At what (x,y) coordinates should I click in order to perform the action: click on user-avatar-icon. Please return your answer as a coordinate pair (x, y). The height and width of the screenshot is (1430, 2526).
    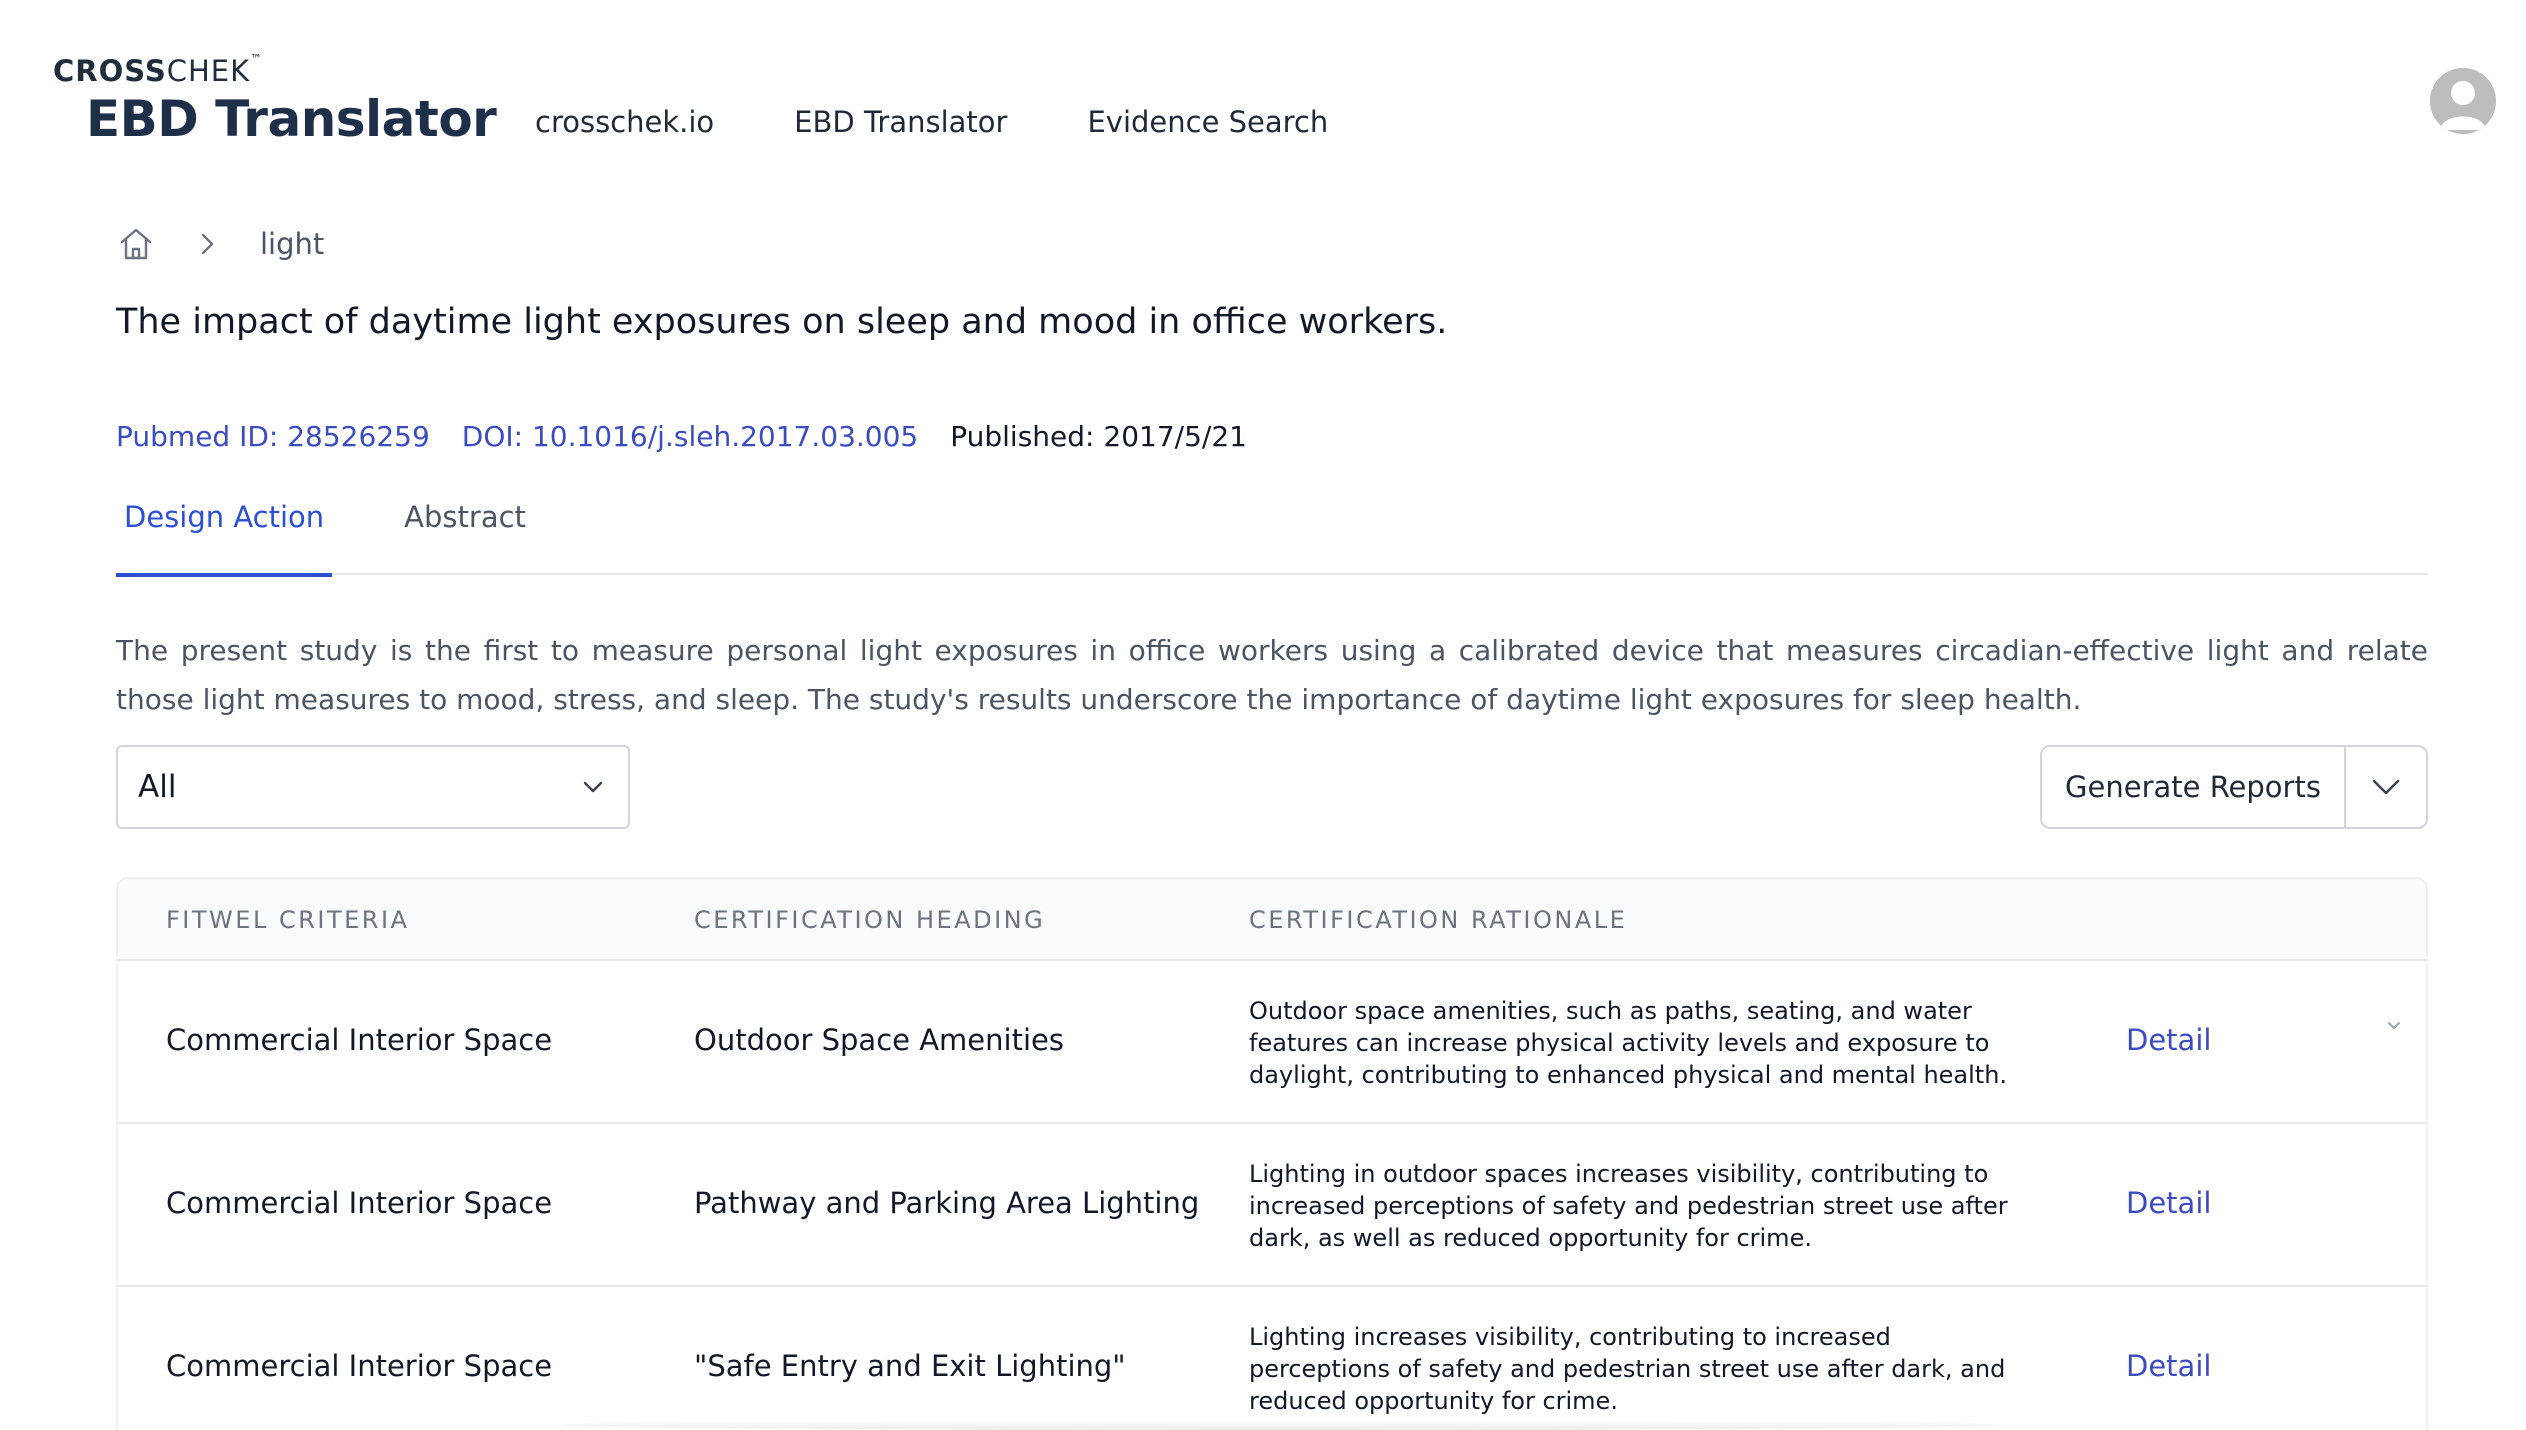
    Looking at the image, I should click on (2463, 101).